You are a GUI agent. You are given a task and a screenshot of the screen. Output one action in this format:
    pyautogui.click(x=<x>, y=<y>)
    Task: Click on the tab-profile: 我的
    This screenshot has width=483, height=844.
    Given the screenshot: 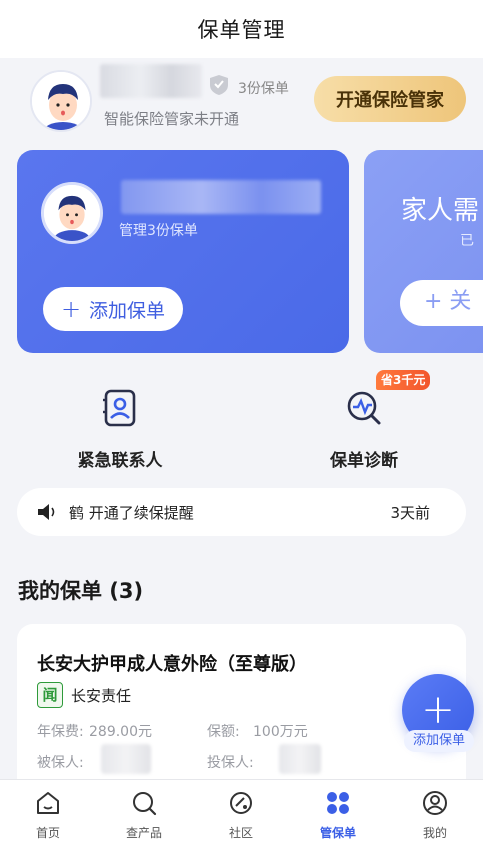 What is the action you would take?
    pyautogui.click(x=435, y=812)
    